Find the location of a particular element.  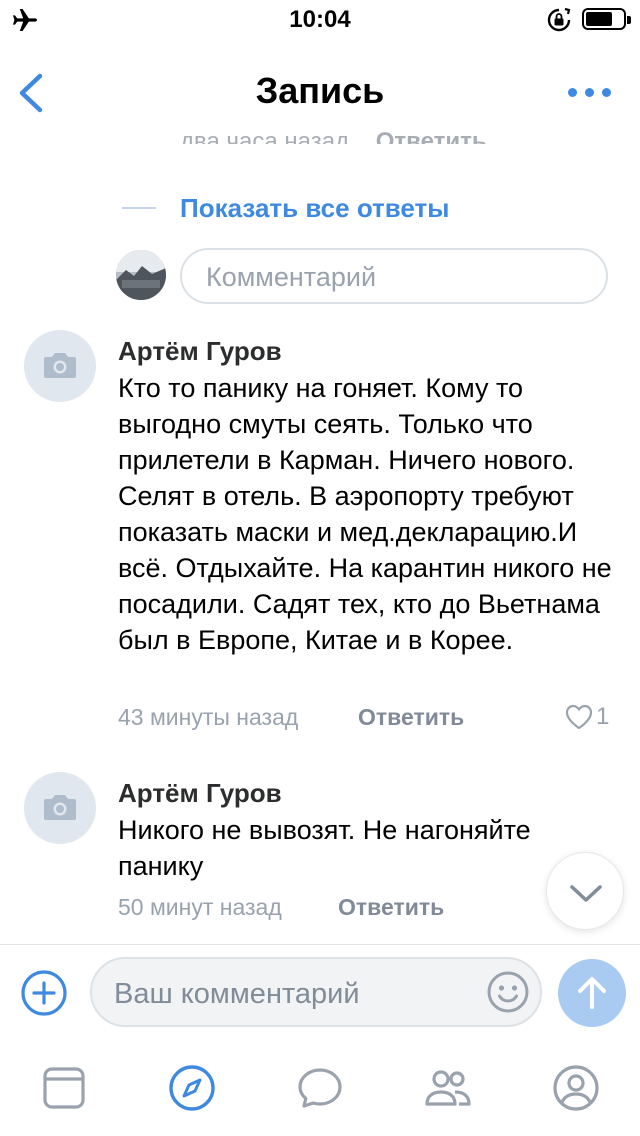

show-all-replies-link: Показать все ответы is located at coordinates (332, 208).